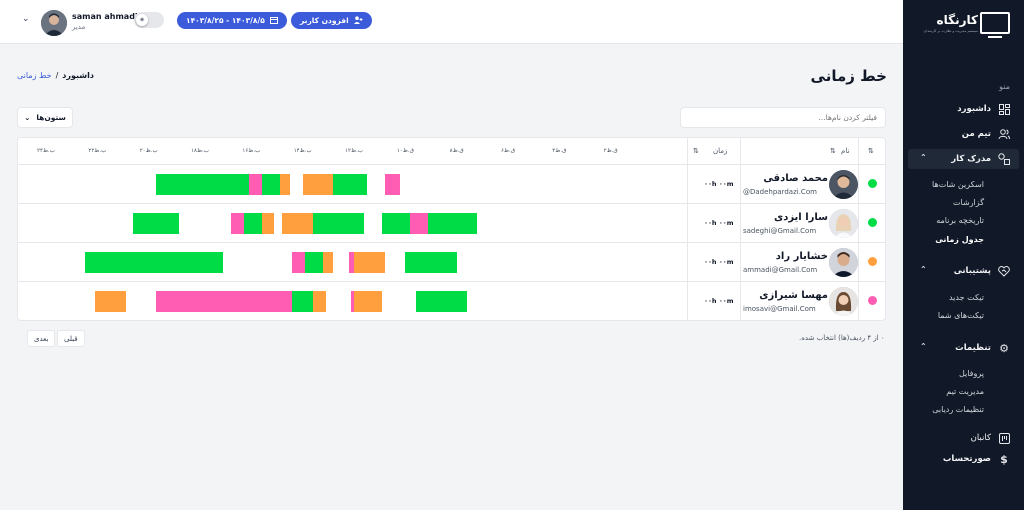  I want to click on table-row: خشایار راد ammadi@Gmail.Com ۰۰h ۰۰m, so click(451, 262).